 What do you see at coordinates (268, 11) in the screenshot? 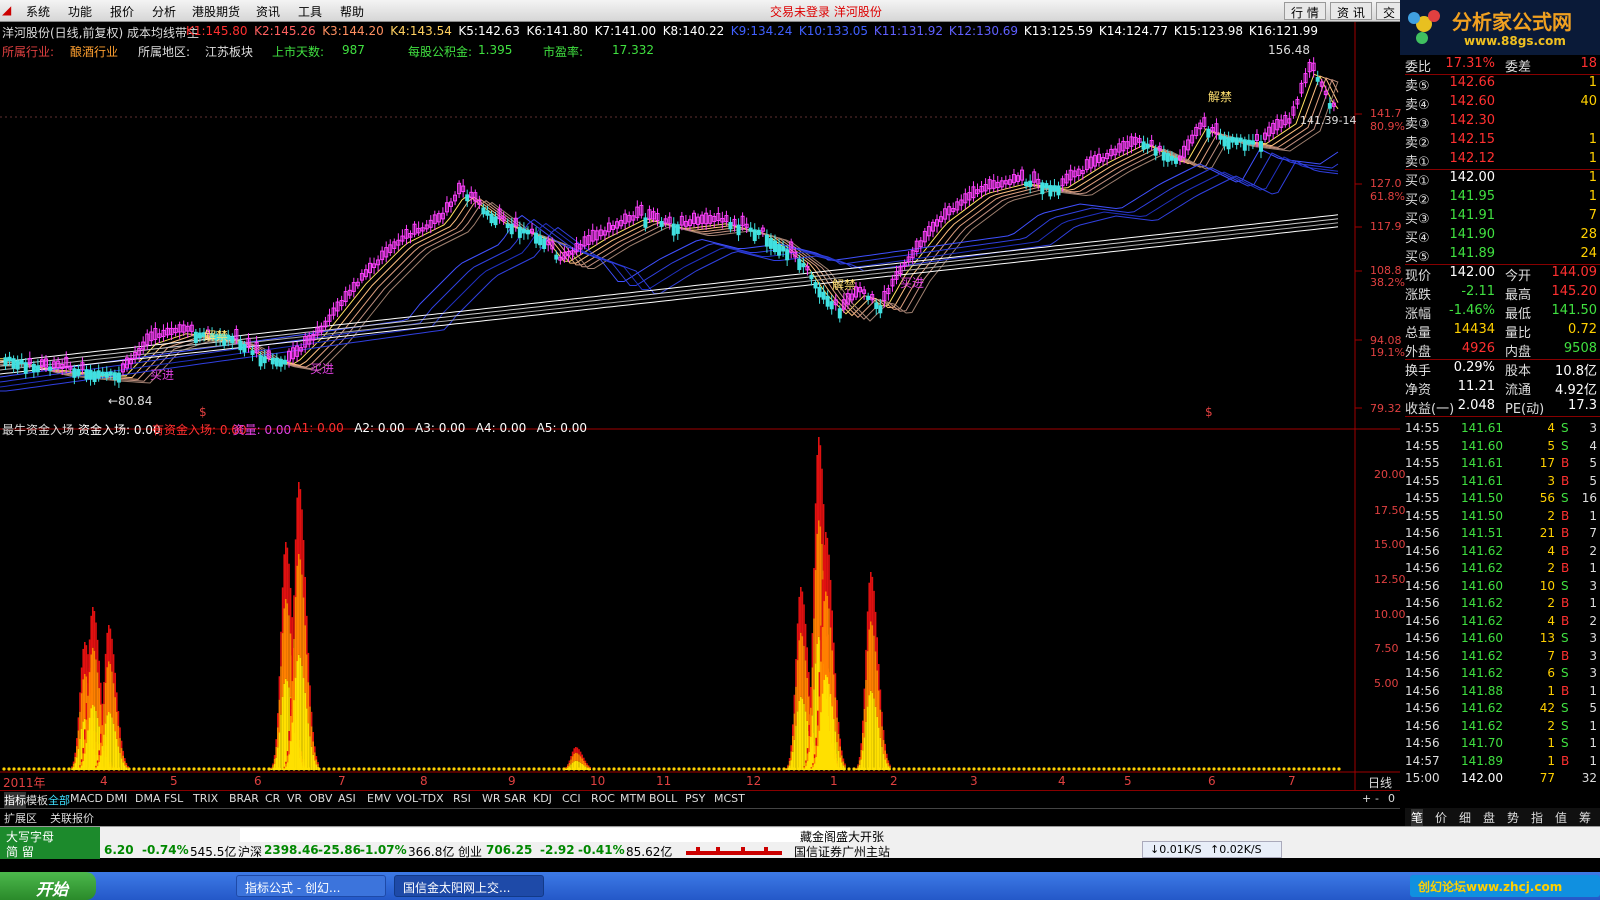
I see `menu-news: 资讯` at bounding box center [268, 11].